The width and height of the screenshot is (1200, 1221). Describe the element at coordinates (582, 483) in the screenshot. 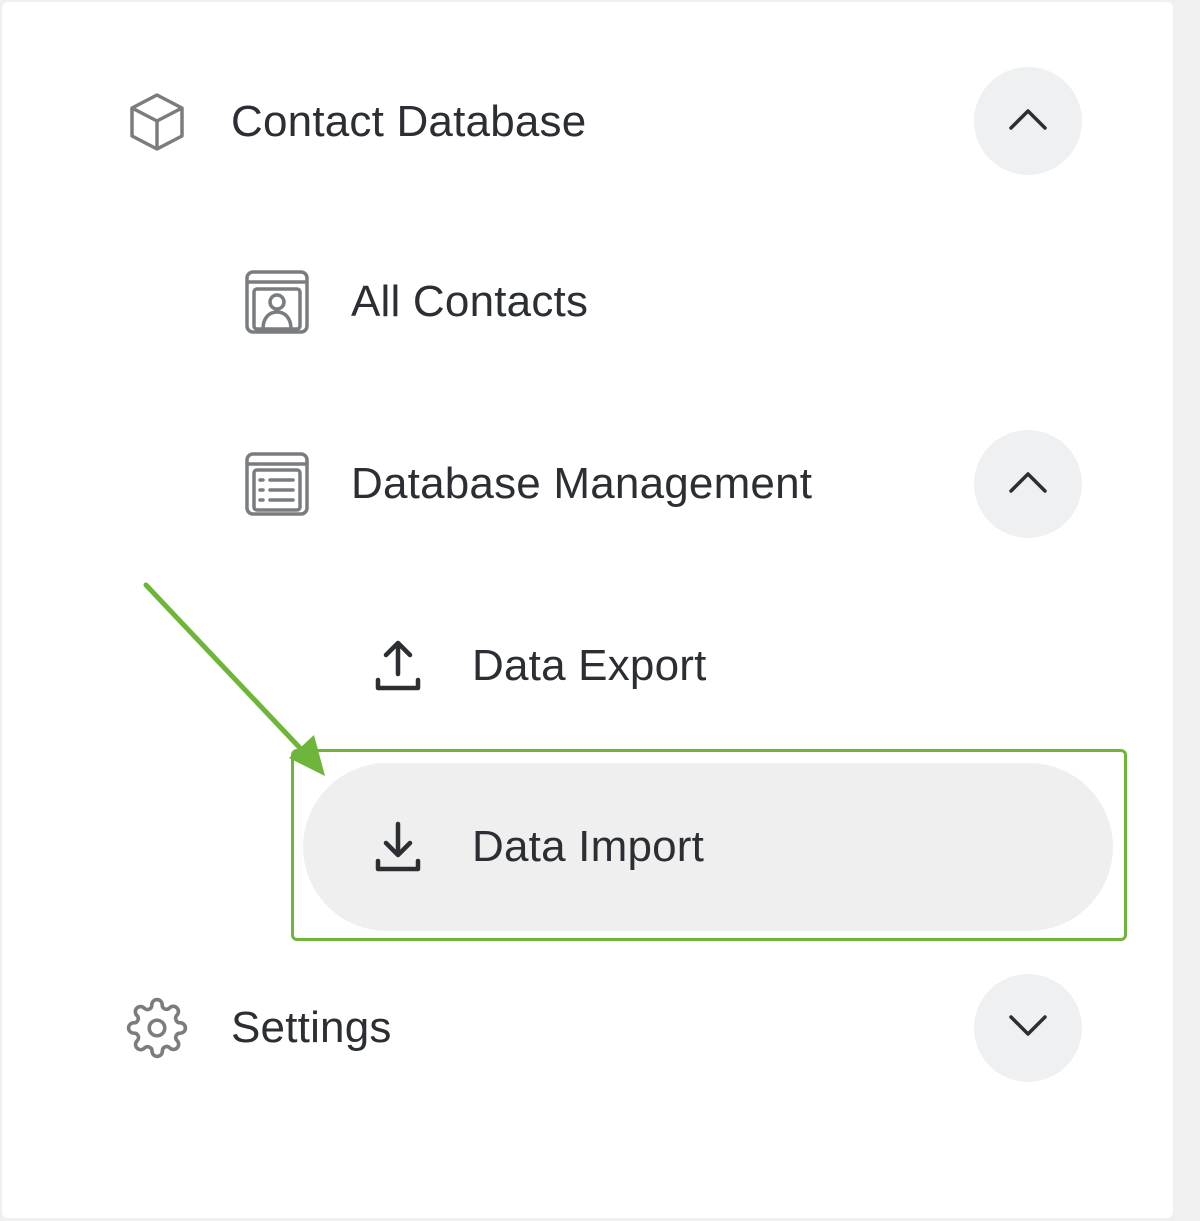

I see `nav-label-database-management: Database Management` at that location.